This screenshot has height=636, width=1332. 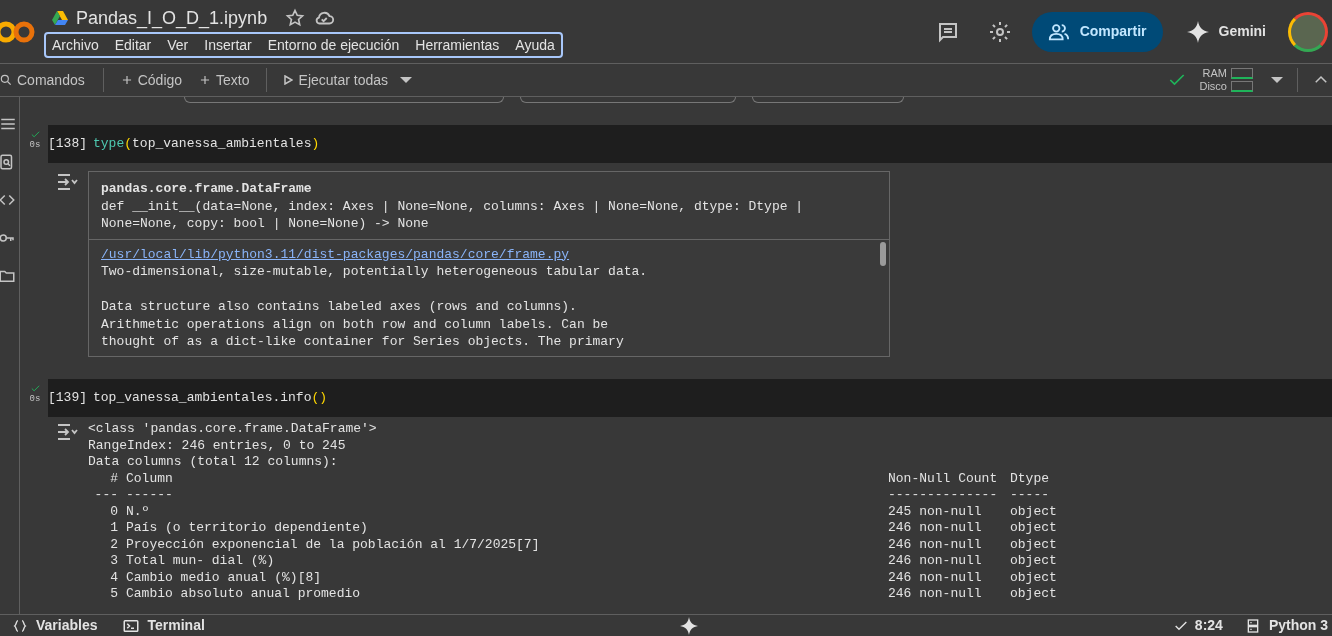 I want to click on colab-logo, so click(x=18, y=31).